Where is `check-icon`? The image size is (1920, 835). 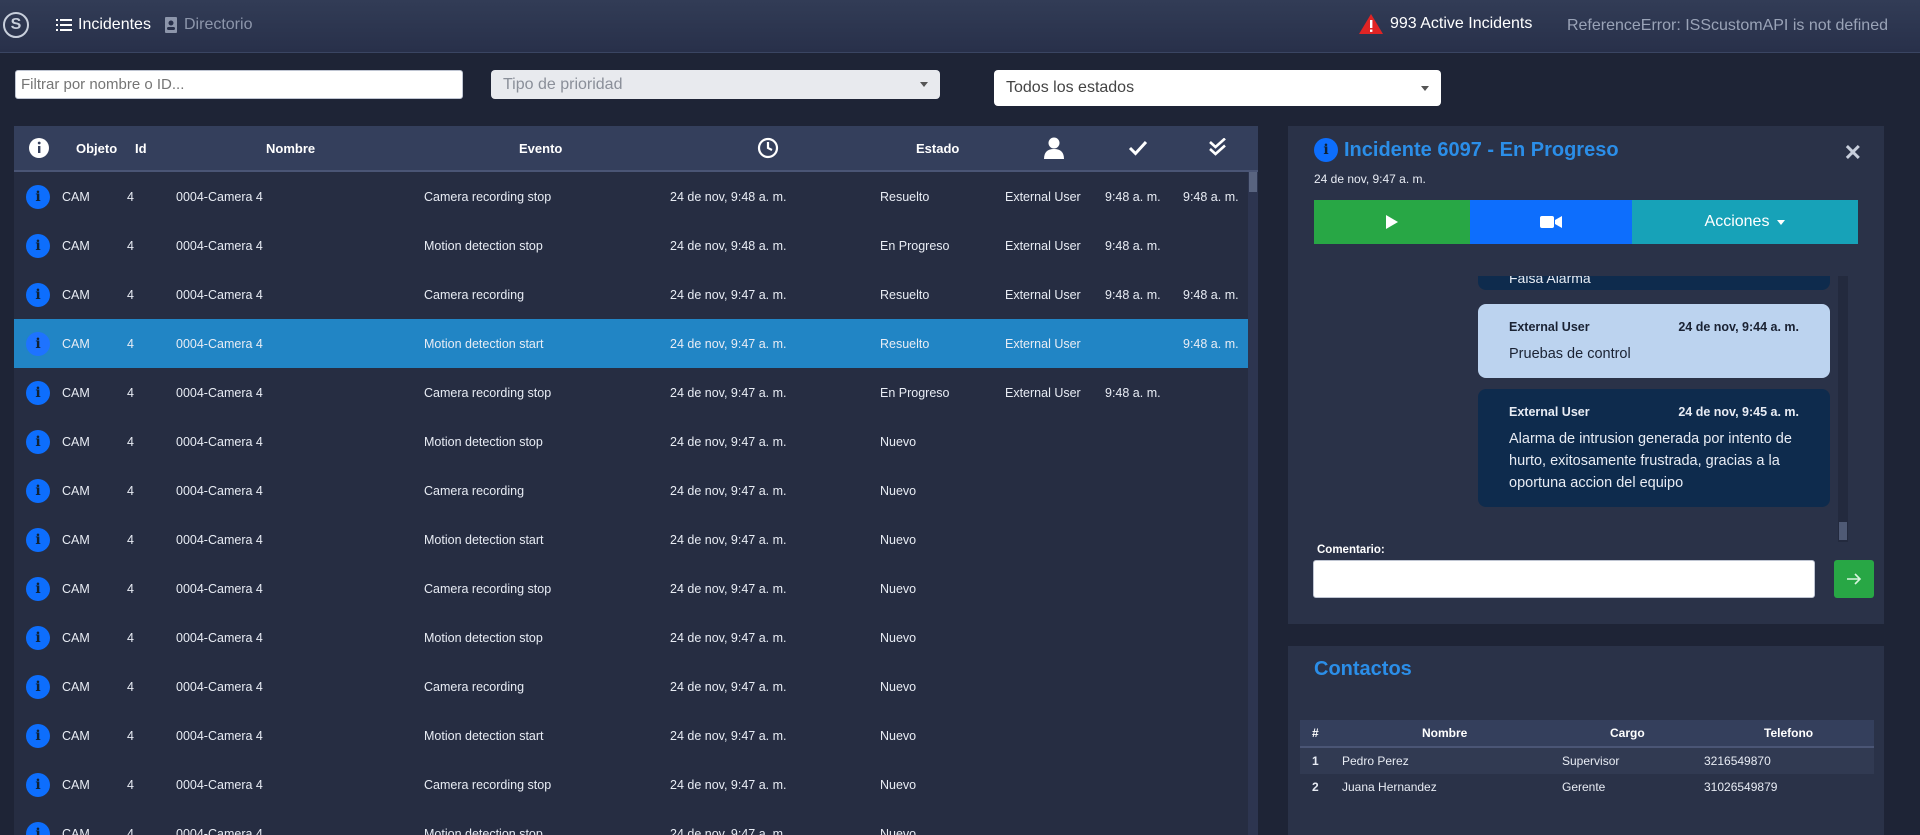
check-icon is located at coordinates (1138, 148).